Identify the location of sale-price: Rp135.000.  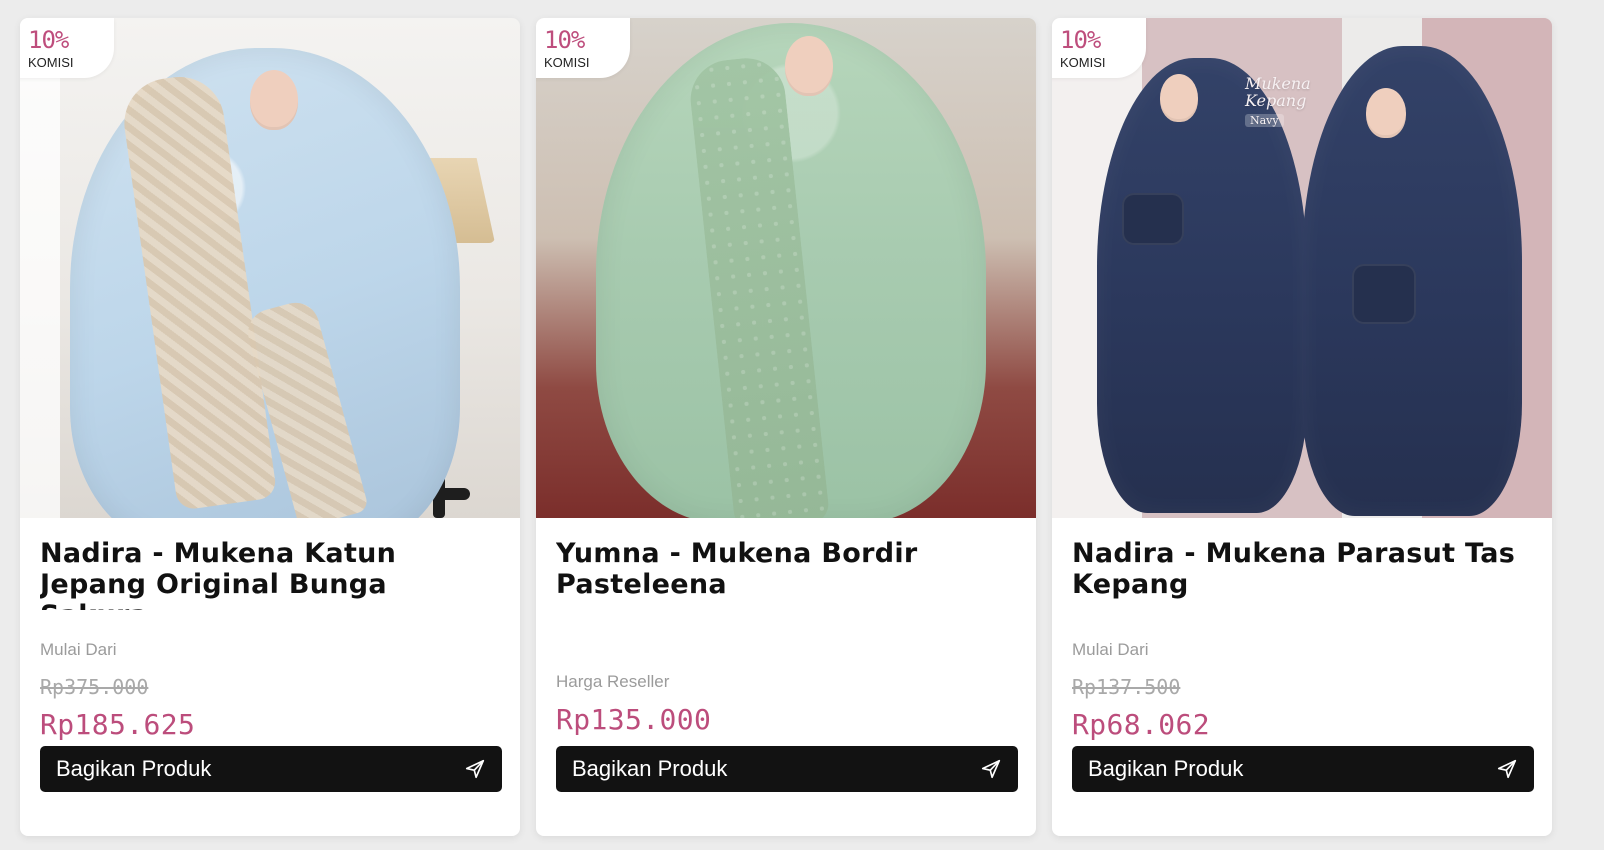
(634, 719).